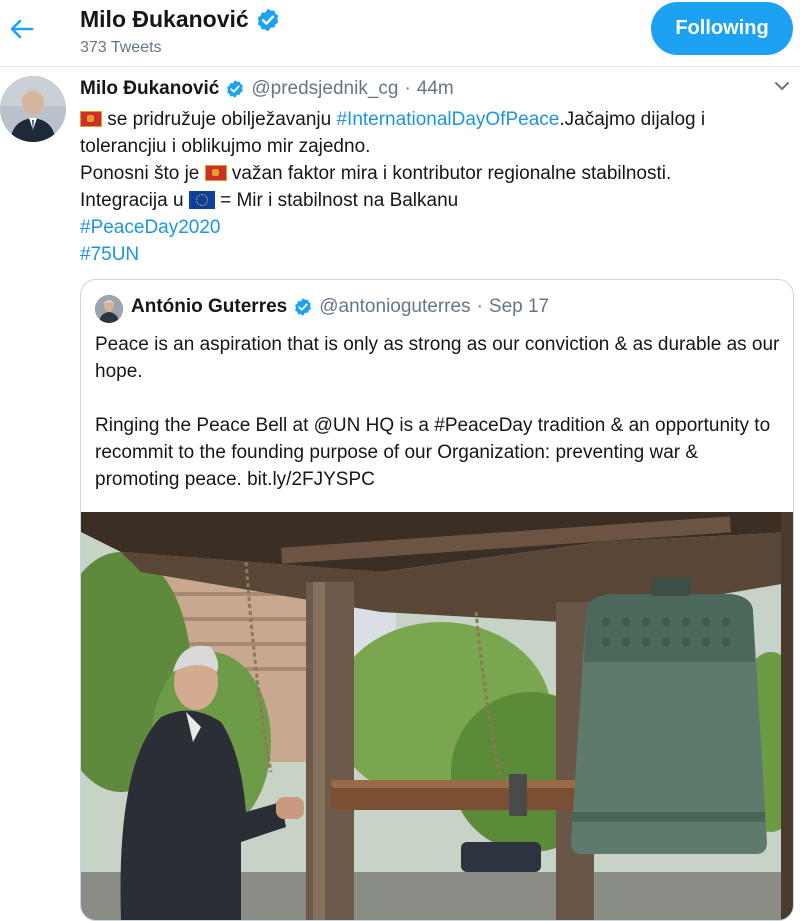 Image resolution: width=800 pixels, height=921 pixels. Describe the element at coordinates (435, 89) in the screenshot. I see `tweet-timestamp: 44m` at that location.